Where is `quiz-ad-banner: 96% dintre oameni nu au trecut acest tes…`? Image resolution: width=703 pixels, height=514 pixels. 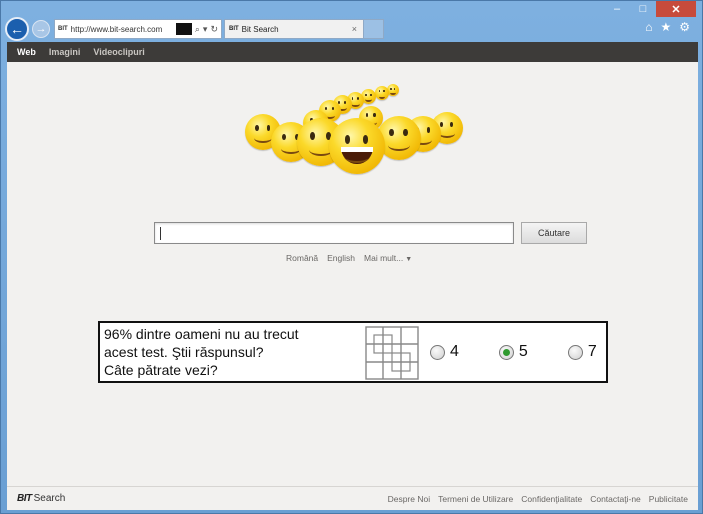 quiz-ad-banner: 96% dintre oameni nu au trecut acest tes… is located at coordinates (353, 352).